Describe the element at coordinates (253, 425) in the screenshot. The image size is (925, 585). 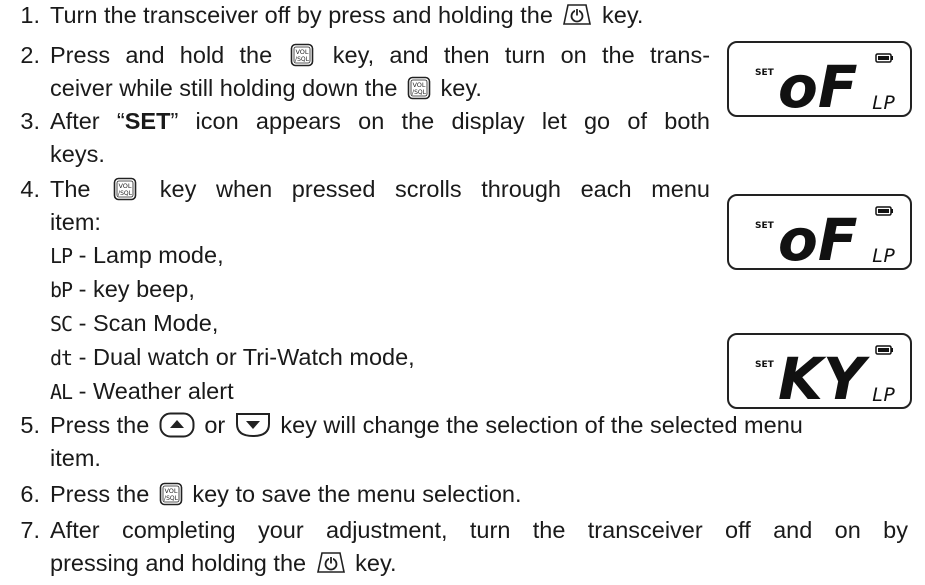
I see `down-arrow-key-icon` at that location.